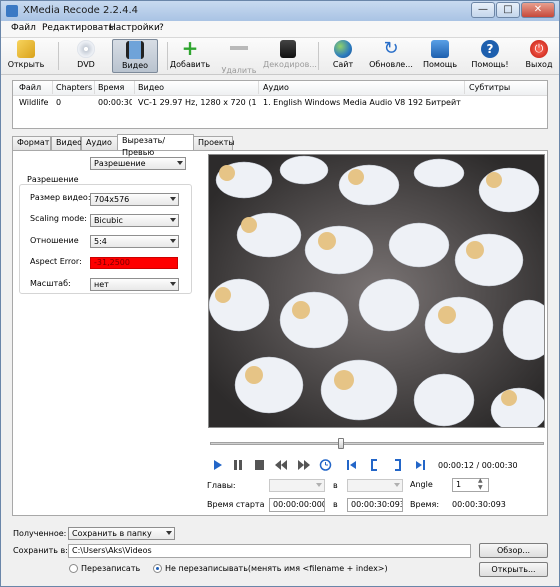 This screenshot has width=560, height=587. What do you see at coordinates (73, 568) in the screenshot?
I see `overwrite-radio` at bounding box center [73, 568].